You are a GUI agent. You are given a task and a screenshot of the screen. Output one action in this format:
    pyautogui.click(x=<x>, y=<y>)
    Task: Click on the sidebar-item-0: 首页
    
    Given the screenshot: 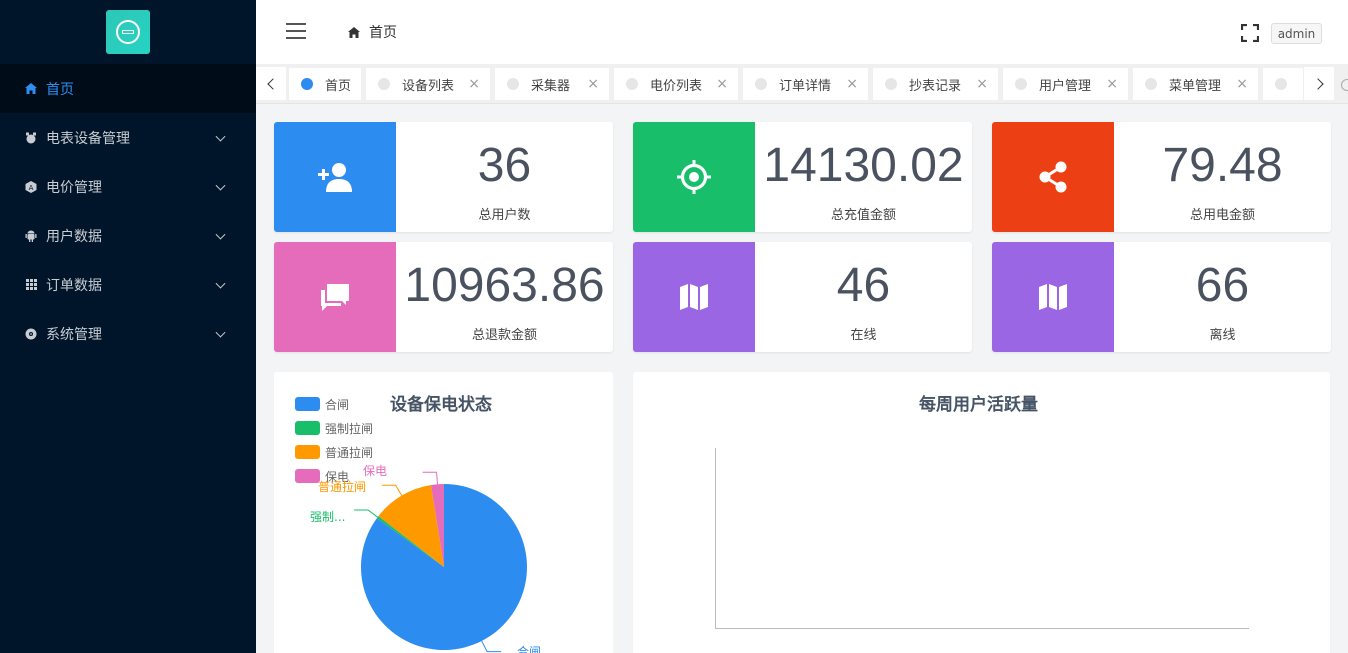 What is the action you would take?
    pyautogui.click(x=128, y=88)
    